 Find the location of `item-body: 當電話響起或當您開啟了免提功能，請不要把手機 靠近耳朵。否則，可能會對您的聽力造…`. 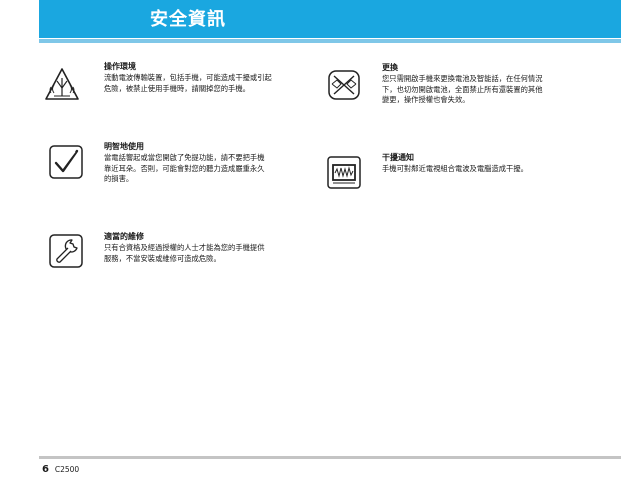

item-body: 當電話響起或當您開啟了免提功能，請不要把手機 靠近耳朵。否則，可能會對您的聽力造… is located at coordinates (184, 168).